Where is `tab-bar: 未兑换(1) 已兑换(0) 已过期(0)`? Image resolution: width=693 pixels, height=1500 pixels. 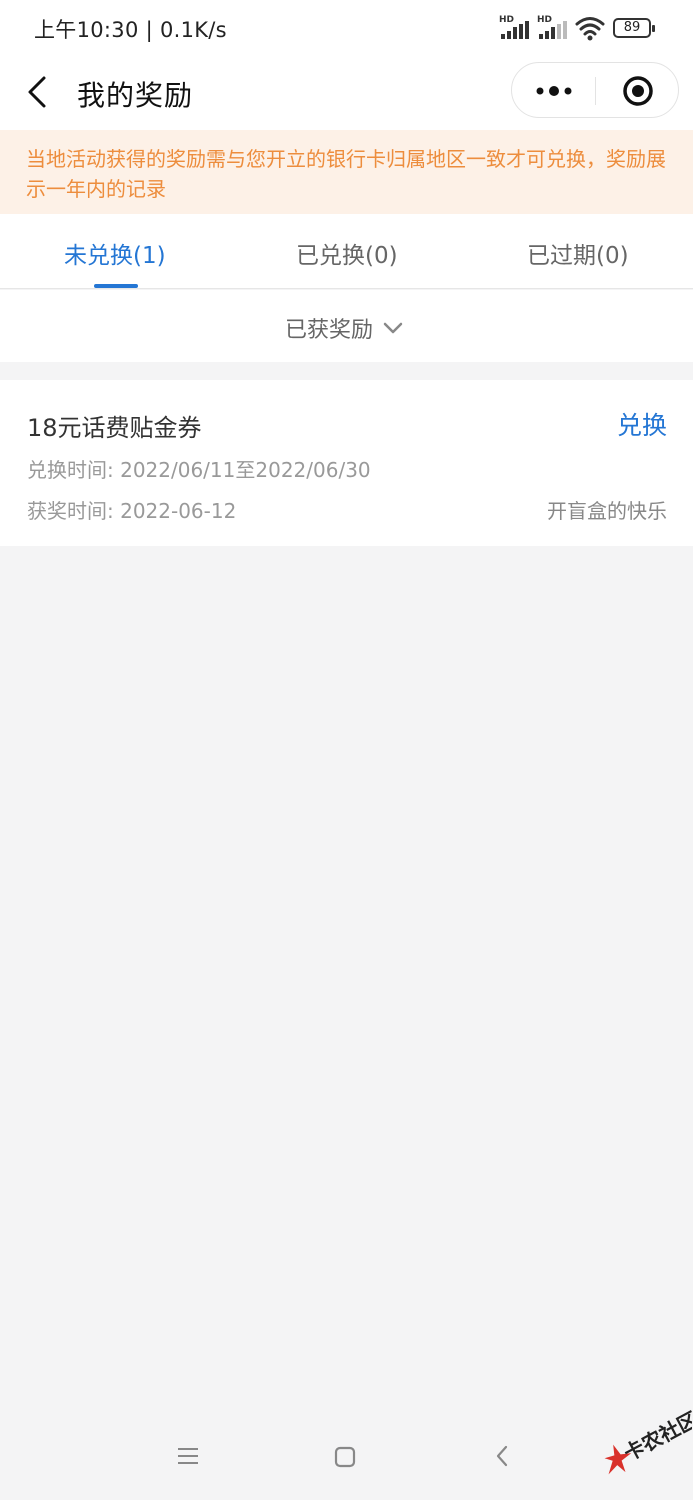
tab-bar: 未兑换(1) 已兑换(0) 已过期(0) is located at coordinates (346, 251).